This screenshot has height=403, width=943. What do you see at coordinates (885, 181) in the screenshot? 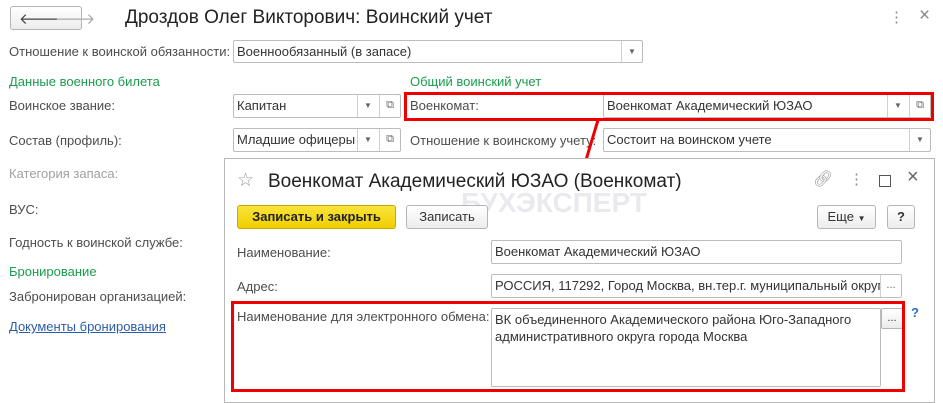
I see `maximize-icon` at bounding box center [885, 181].